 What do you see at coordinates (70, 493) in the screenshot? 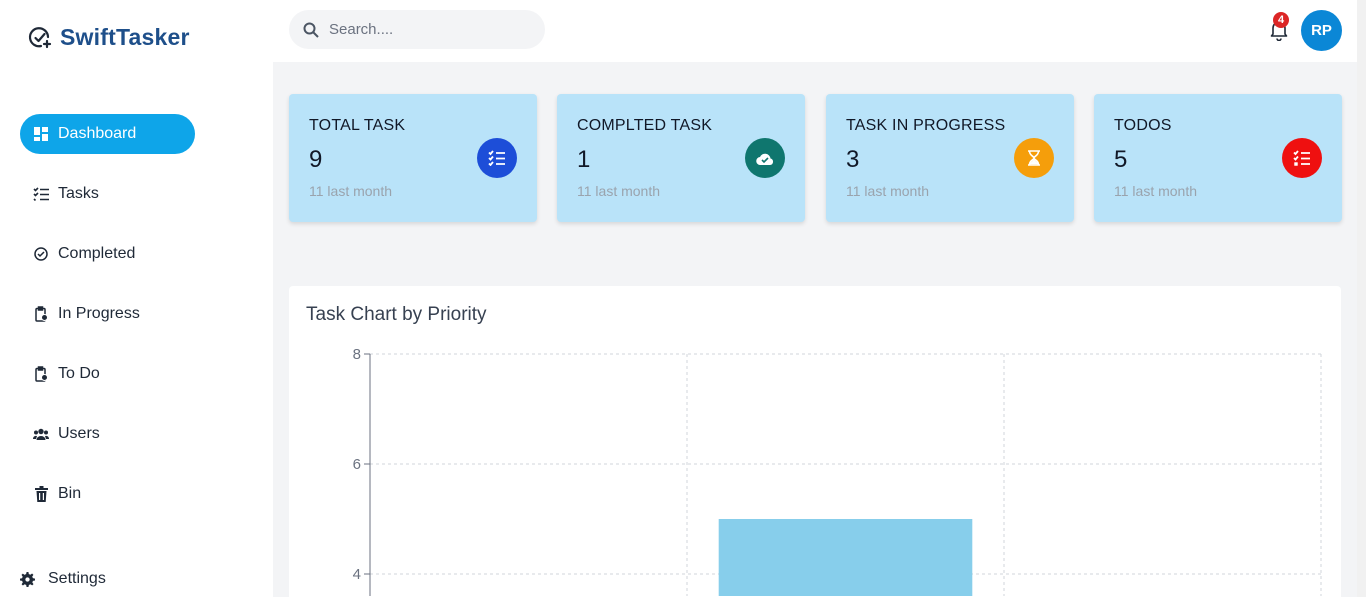
I see `sidebar-item-label: Bin` at bounding box center [70, 493].